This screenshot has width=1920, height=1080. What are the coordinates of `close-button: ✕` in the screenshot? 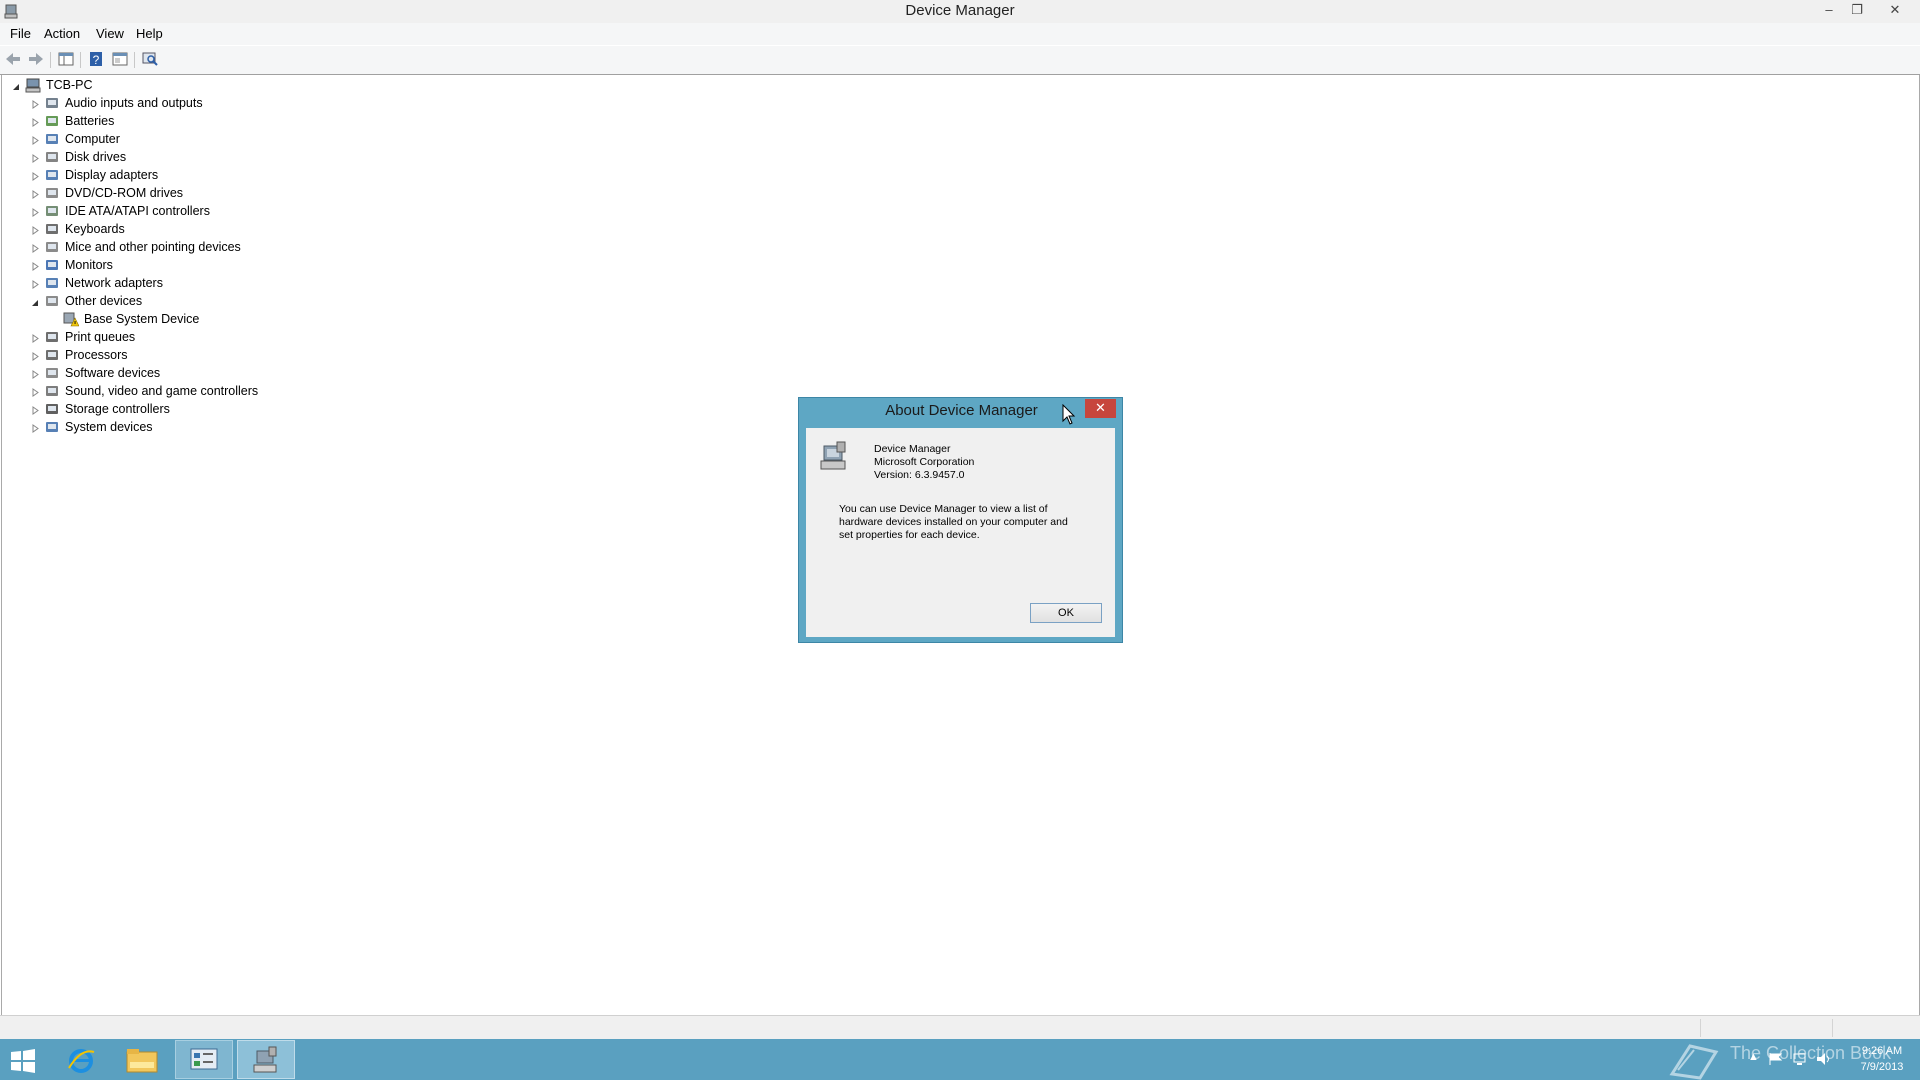 It's located at (1895, 11).